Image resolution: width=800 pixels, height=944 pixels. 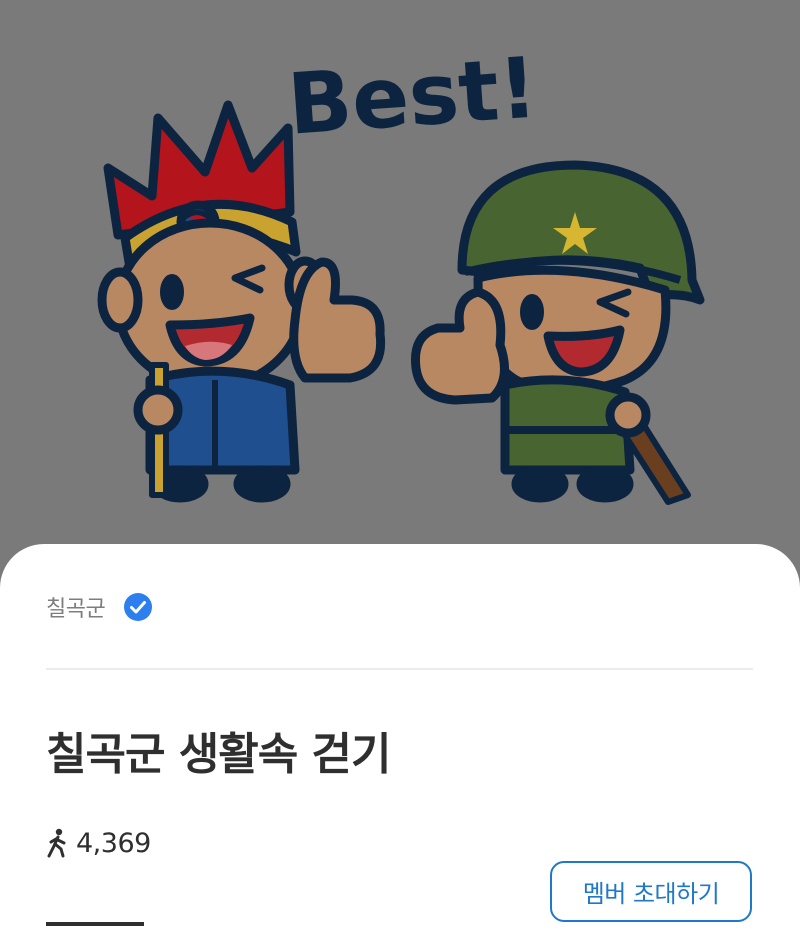 What do you see at coordinates (95, 924) in the screenshot?
I see `active-tab-indicator` at bounding box center [95, 924].